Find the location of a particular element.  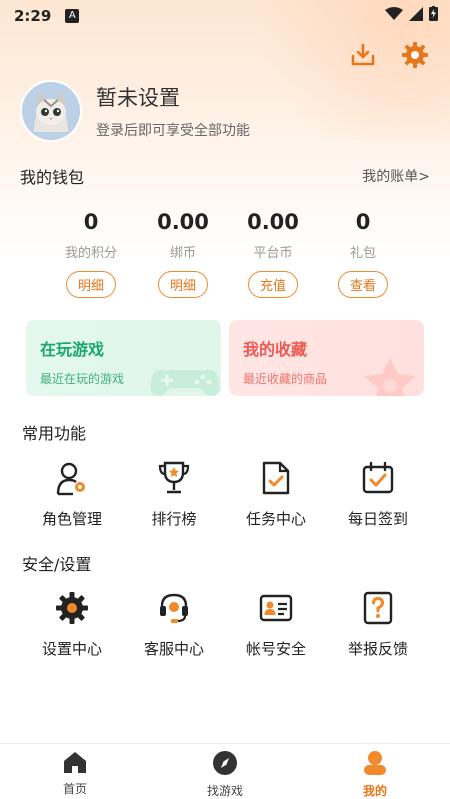

grid-label: 角色管理 is located at coordinates (71, 519).